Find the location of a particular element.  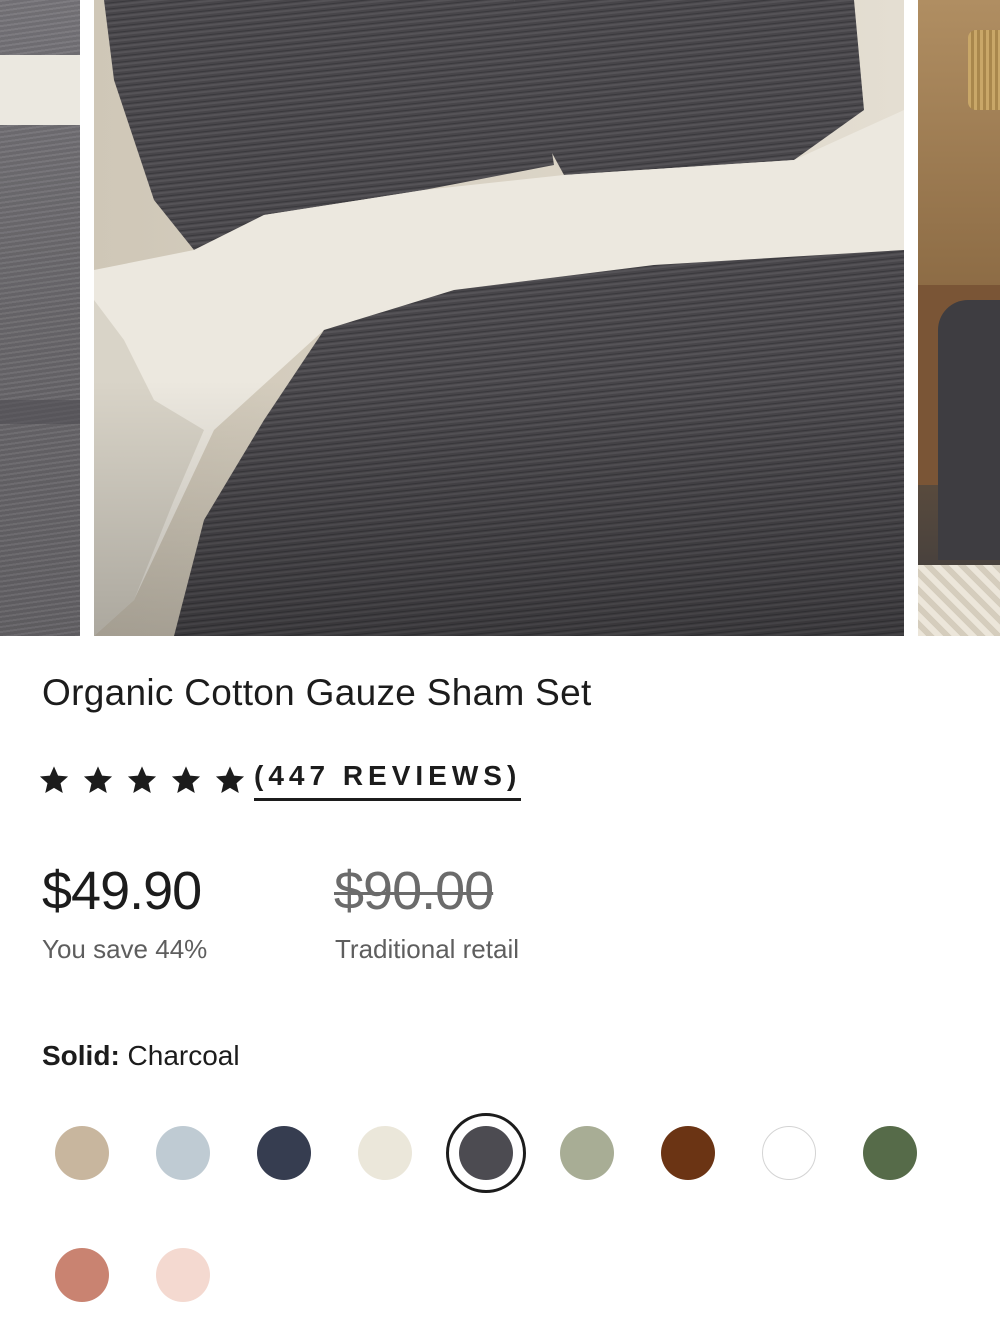

savings-text: You save 44% is located at coordinates (125, 949).